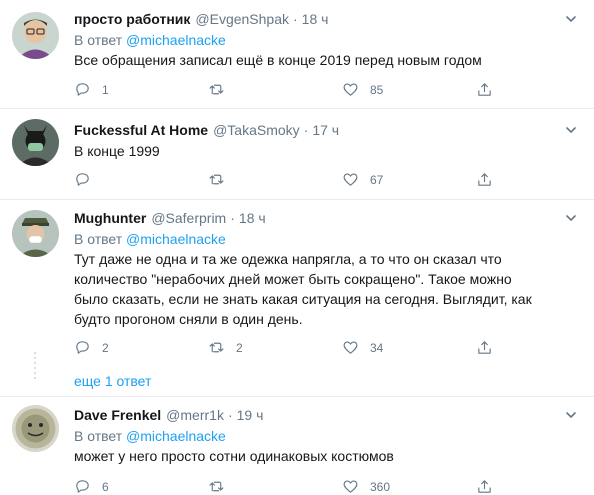 The image size is (594, 495). Describe the element at coordinates (239, 347) in the screenshot. I see `retweet-count: 2` at that location.